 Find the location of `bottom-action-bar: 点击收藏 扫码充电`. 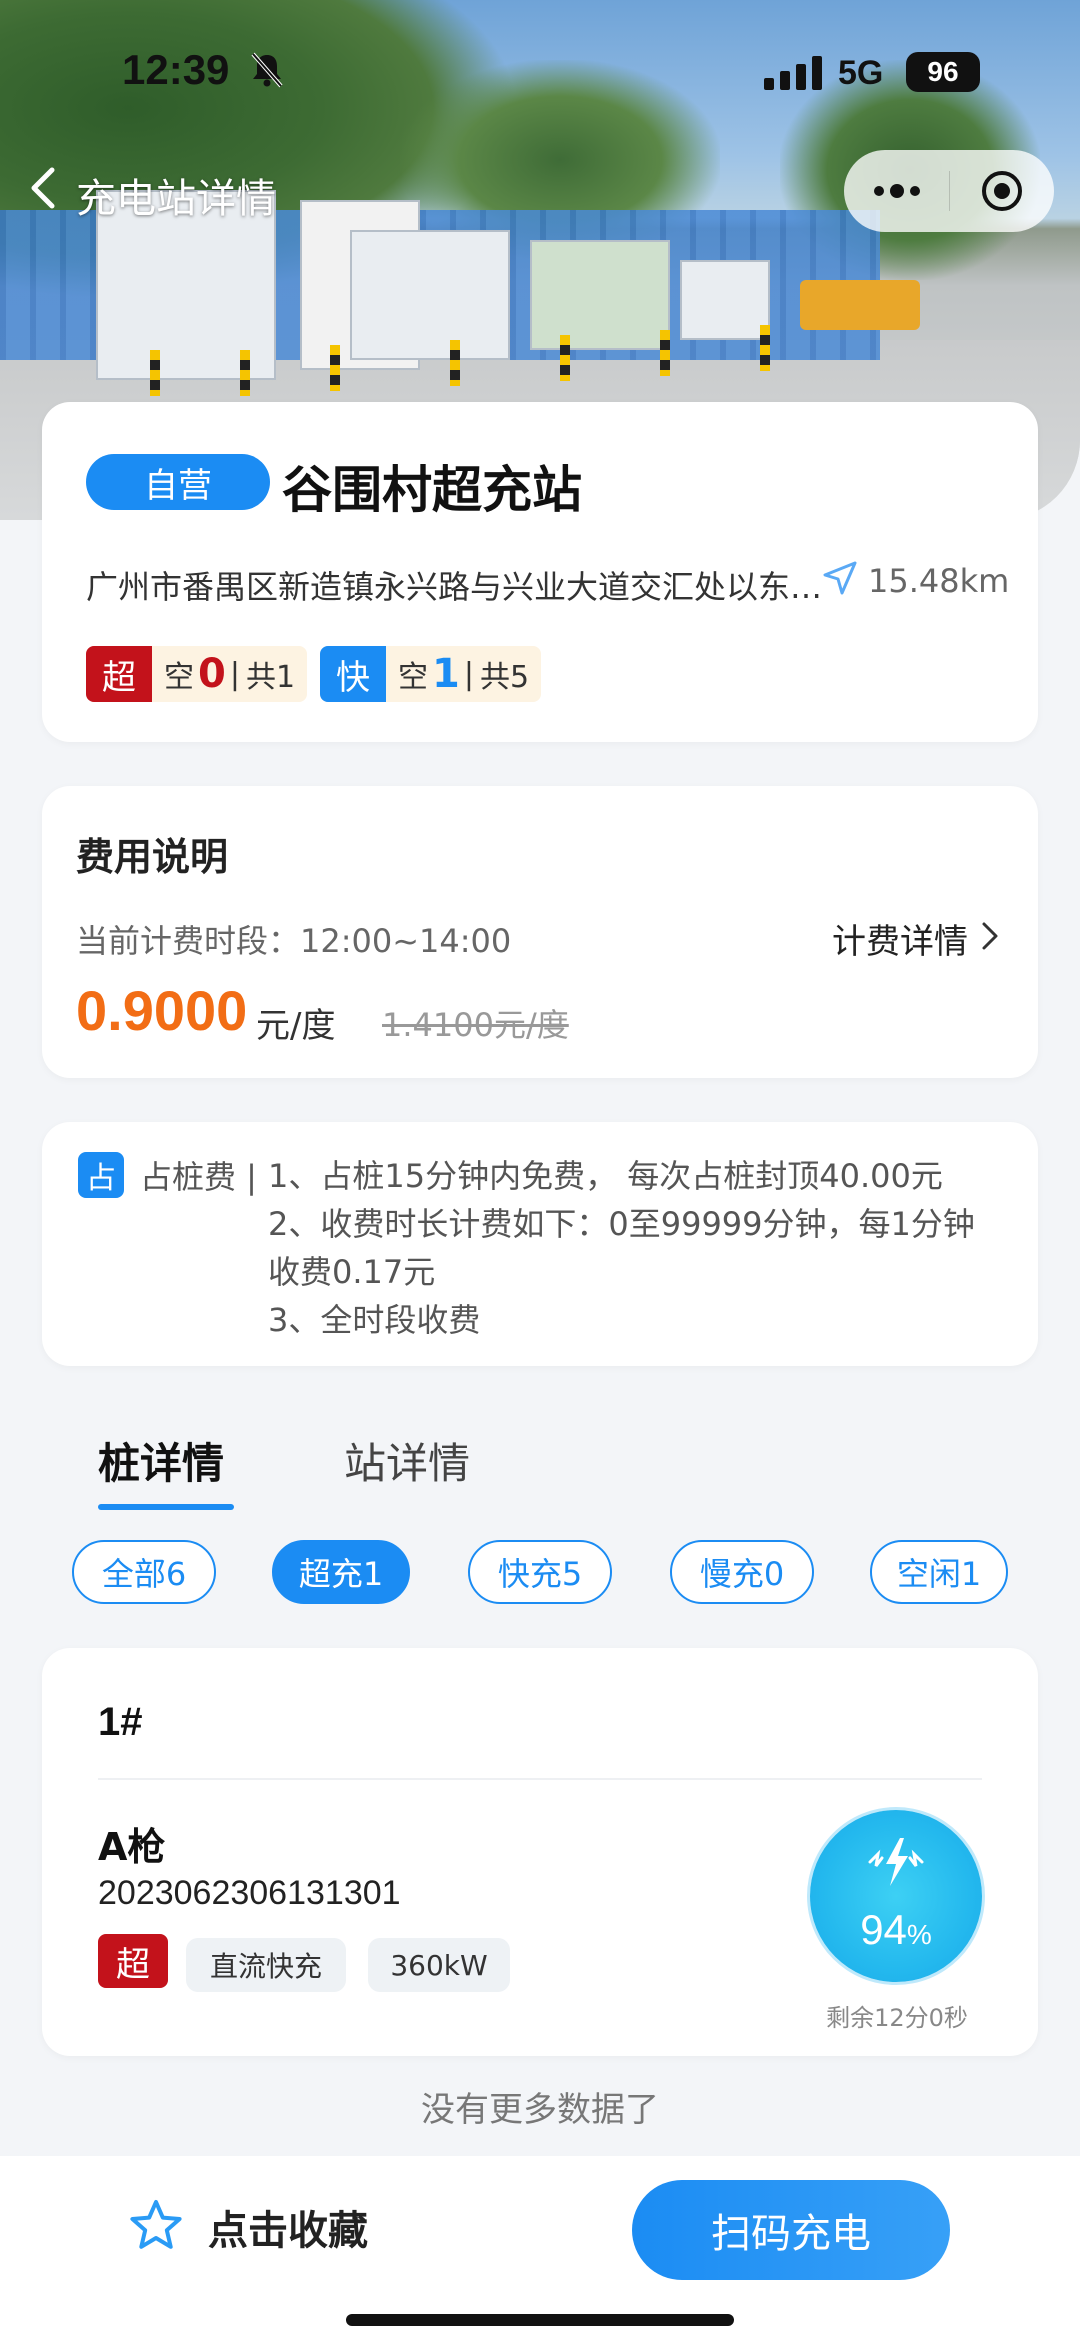

bottom-action-bar: 点击收藏 扫码充电 is located at coordinates (540, 2248).